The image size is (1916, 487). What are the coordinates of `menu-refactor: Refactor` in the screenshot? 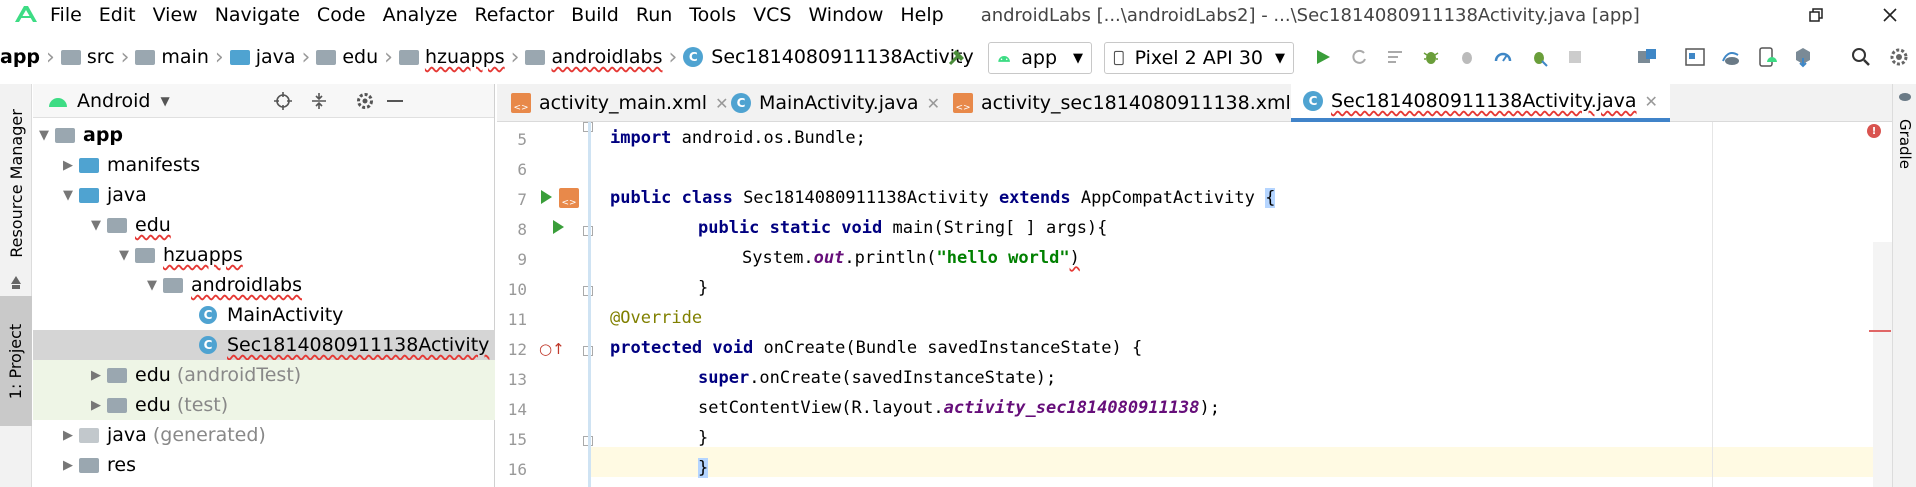 It's located at (514, 15).